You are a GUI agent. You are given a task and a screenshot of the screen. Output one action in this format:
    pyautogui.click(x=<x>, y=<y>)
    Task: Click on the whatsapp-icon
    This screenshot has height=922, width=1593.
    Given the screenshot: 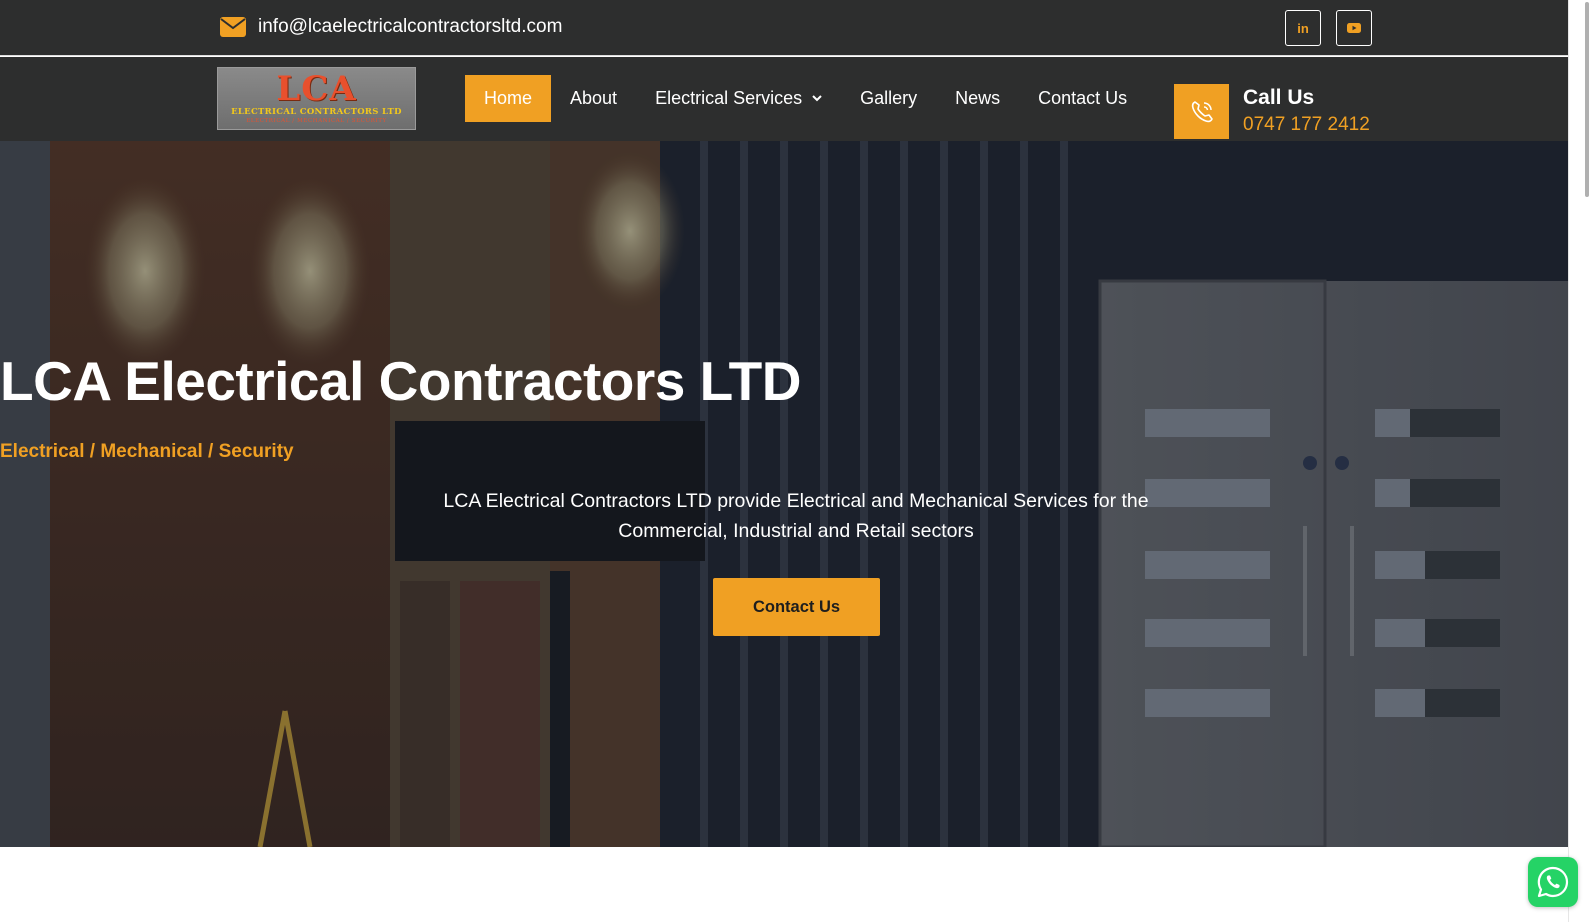 What is the action you would take?
    pyautogui.click(x=1553, y=882)
    